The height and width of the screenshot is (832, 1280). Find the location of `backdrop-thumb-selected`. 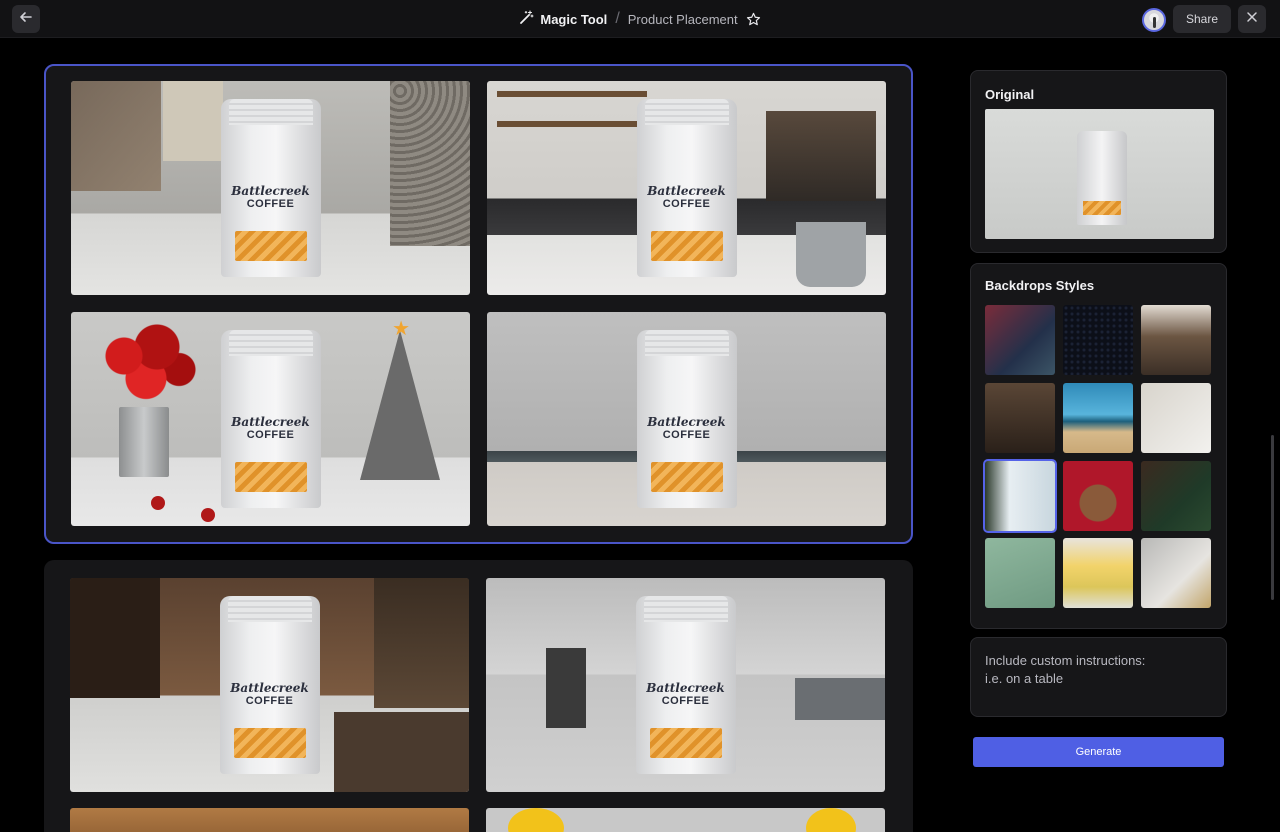

backdrop-thumb-selected is located at coordinates (1020, 496).